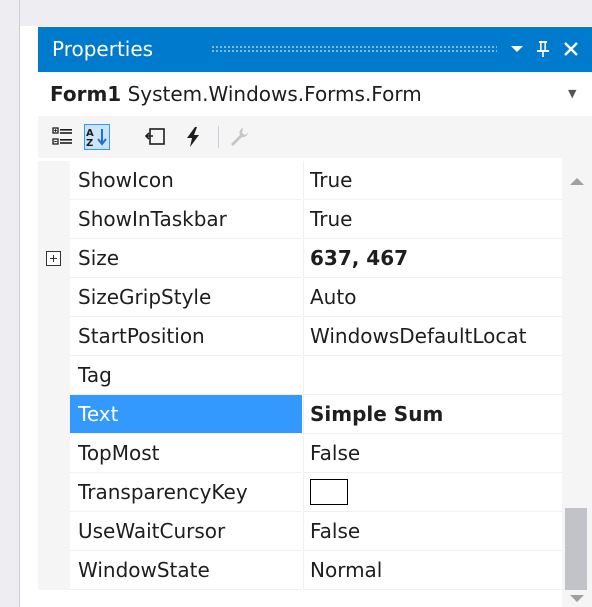 The height and width of the screenshot is (607, 592). What do you see at coordinates (186, 297) in the screenshot?
I see `property-name: SizeGripStyle` at bounding box center [186, 297].